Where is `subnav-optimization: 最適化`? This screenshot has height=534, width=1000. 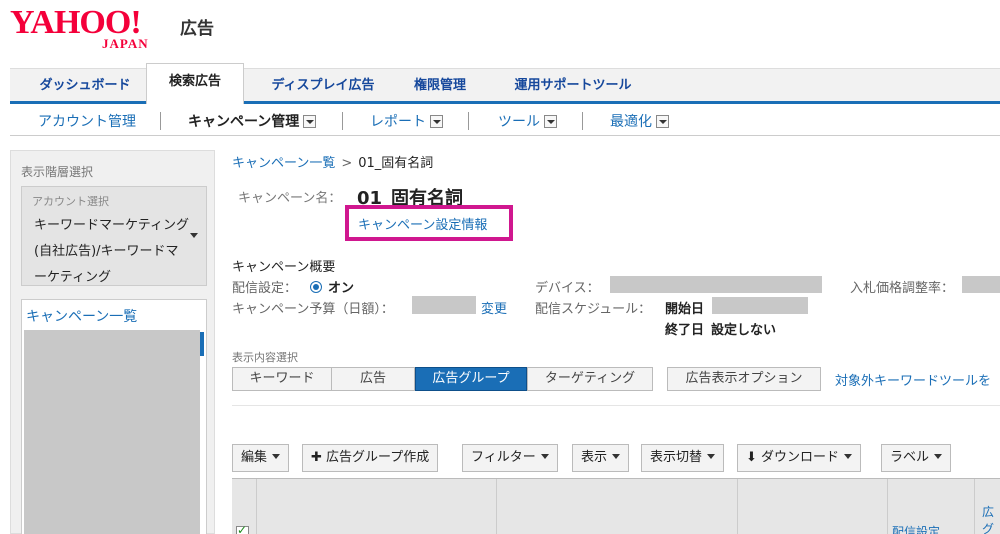 subnav-optimization: 最適化 is located at coordinates (639, 121).